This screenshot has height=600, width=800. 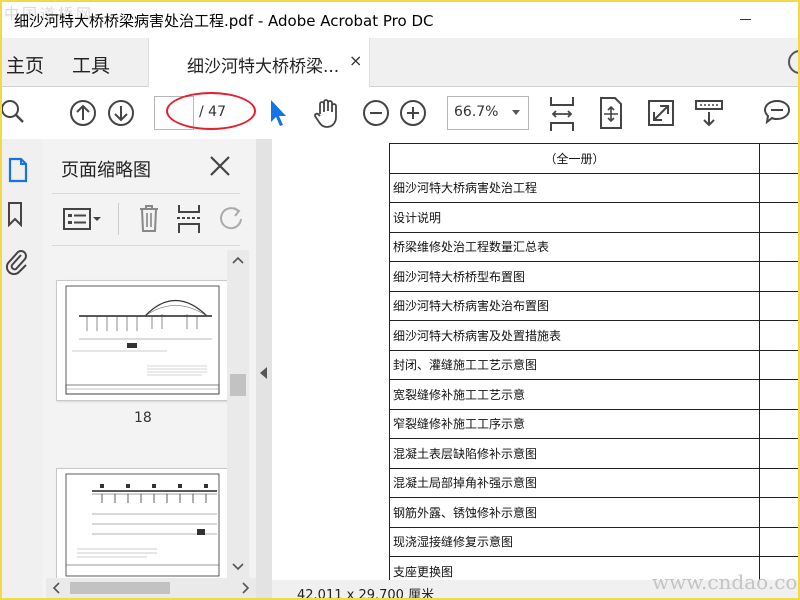 I want to click on document-row: 窄裂缝修补施工工序示意, so click(x=593, y=423).